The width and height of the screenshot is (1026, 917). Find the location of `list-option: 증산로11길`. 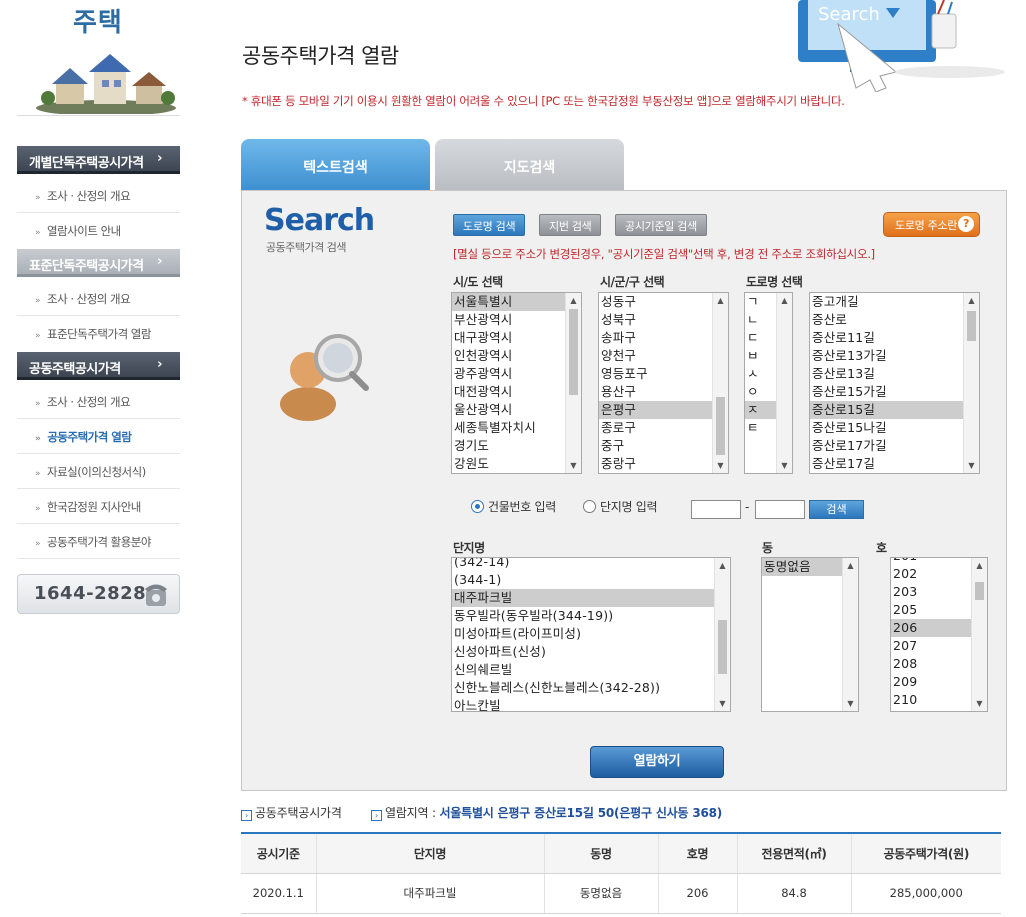

list-option: 증산로11길 is located at coordinates (894, 338).